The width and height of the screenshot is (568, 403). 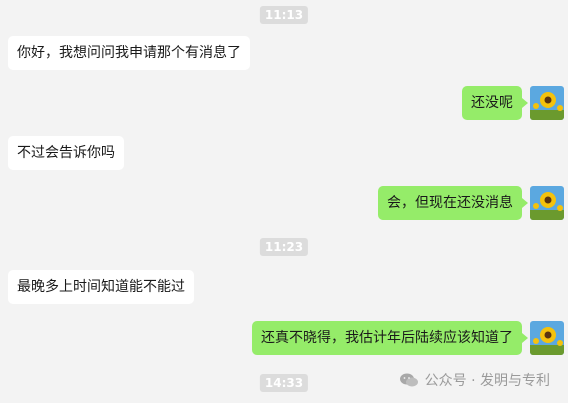 I want to click on received-message-bubble: 你好，我想问问我申请那个有消息了, so click(x=129, y=53).